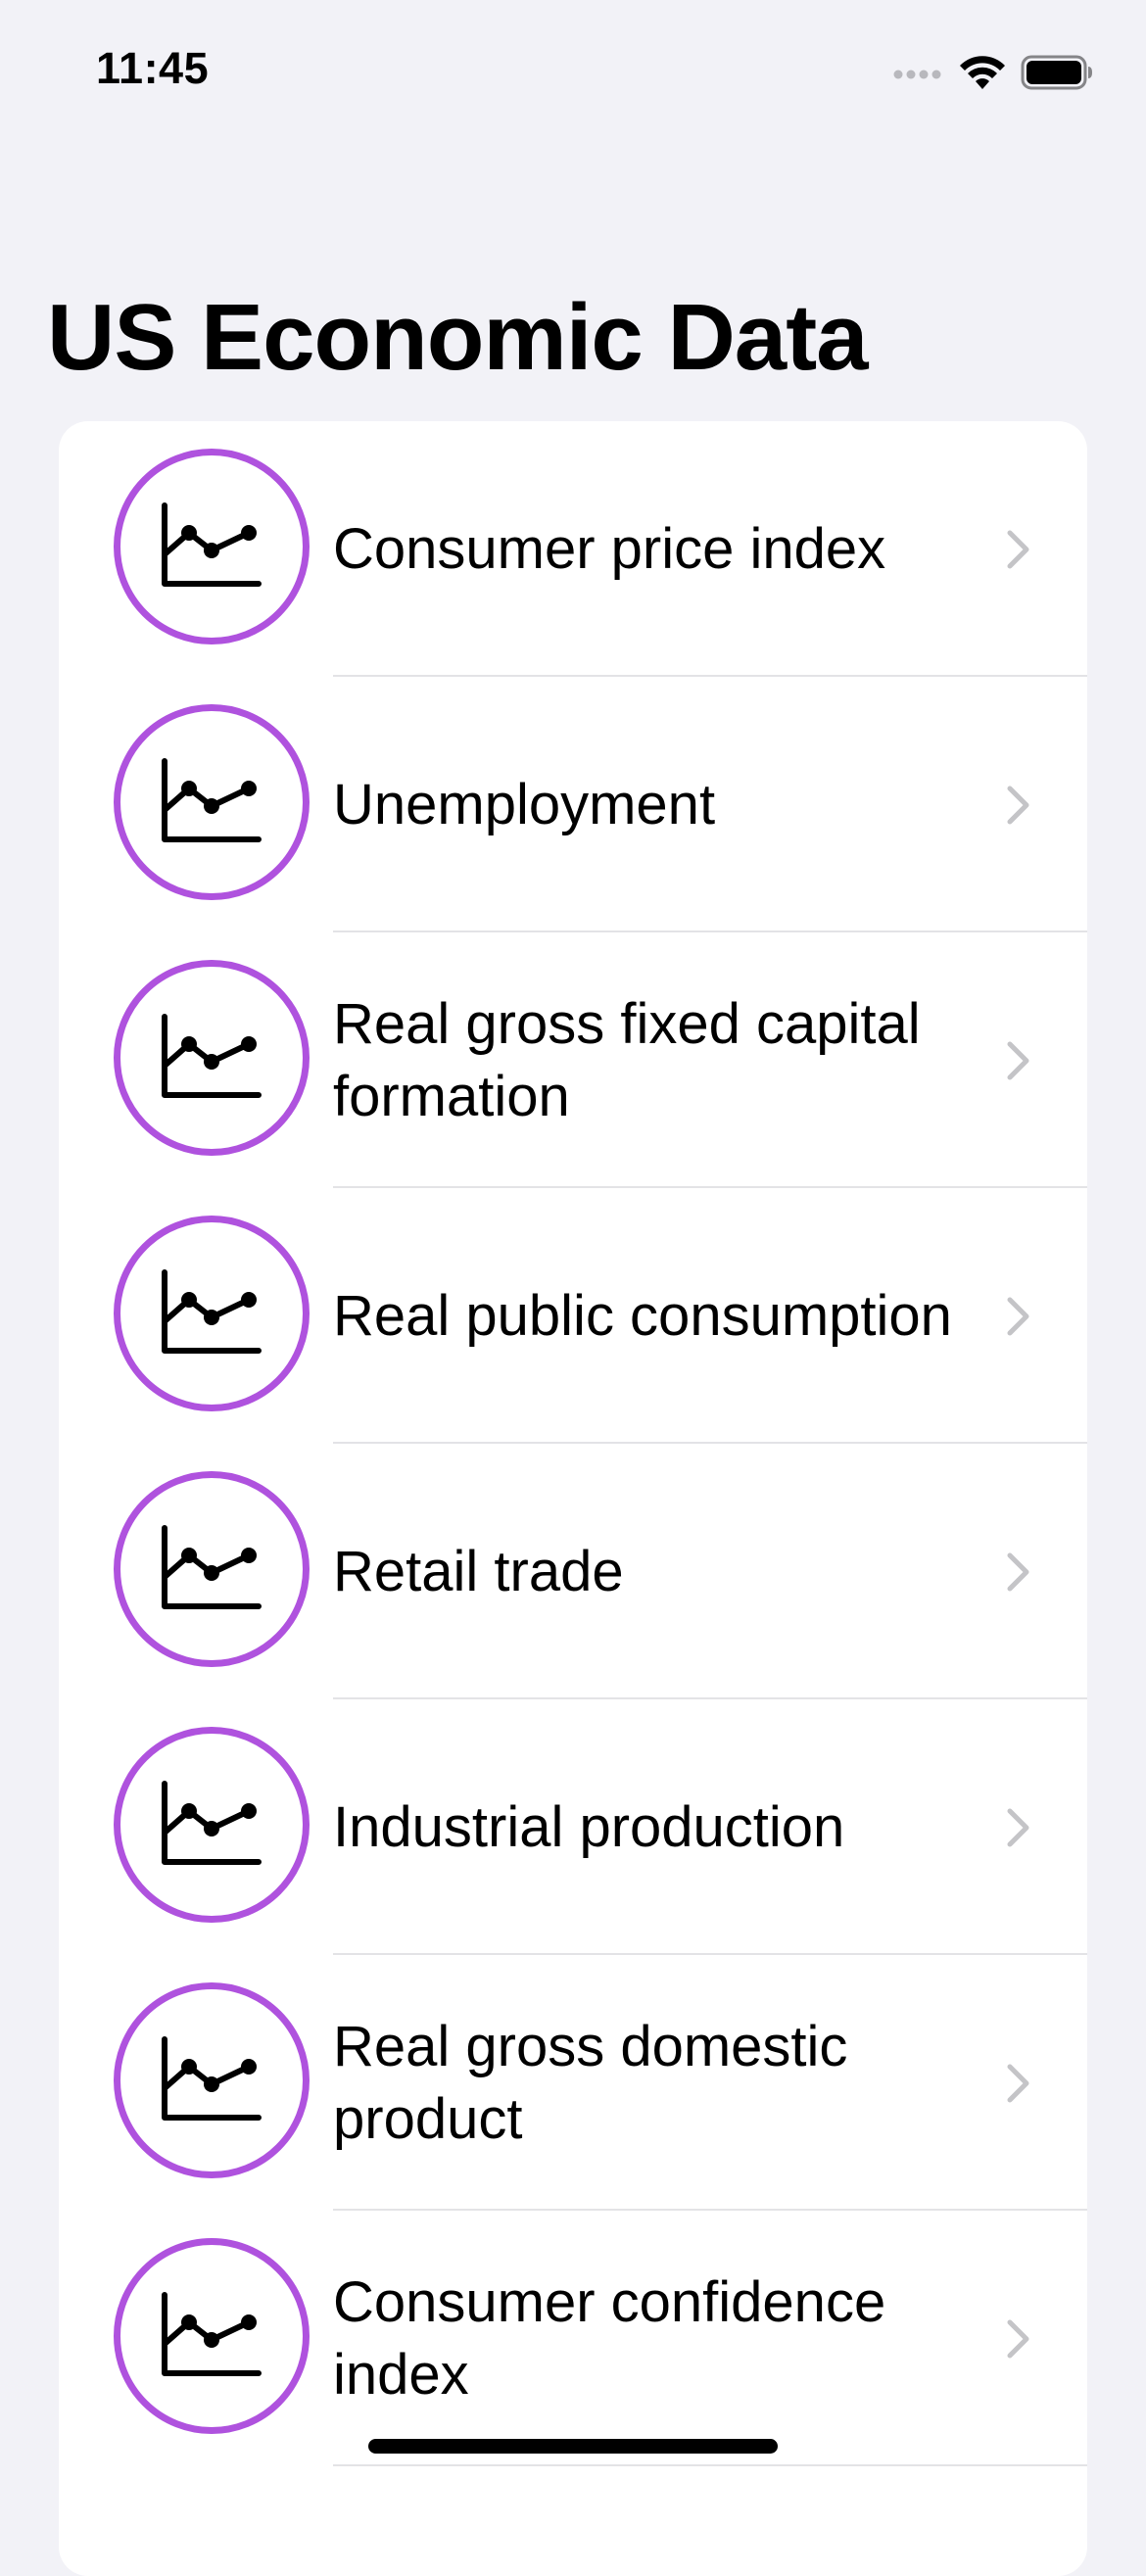 The width and height of the screenshot is (1146, 2576). I want to click on home-indicator, so click(573, 2447).